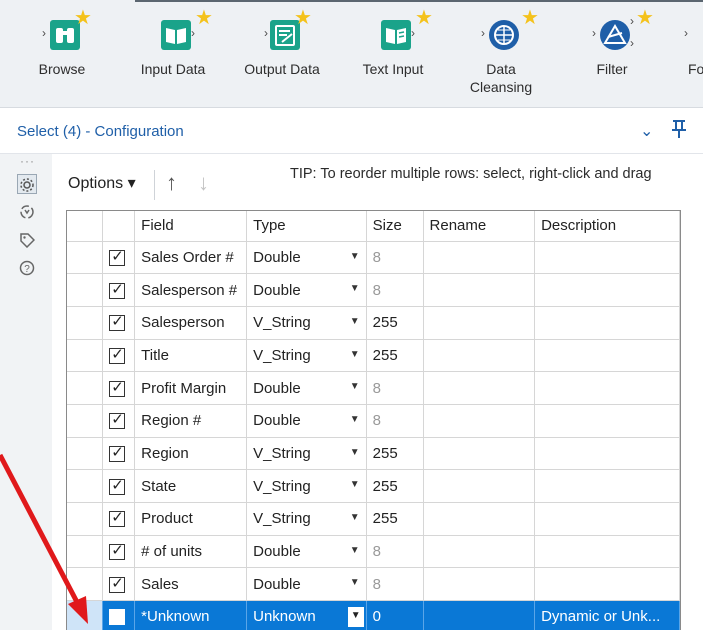 The height and width of the screenshot is (630, 703). I want to click on options-dropdown-button: Options ▾, so click(102, 183).